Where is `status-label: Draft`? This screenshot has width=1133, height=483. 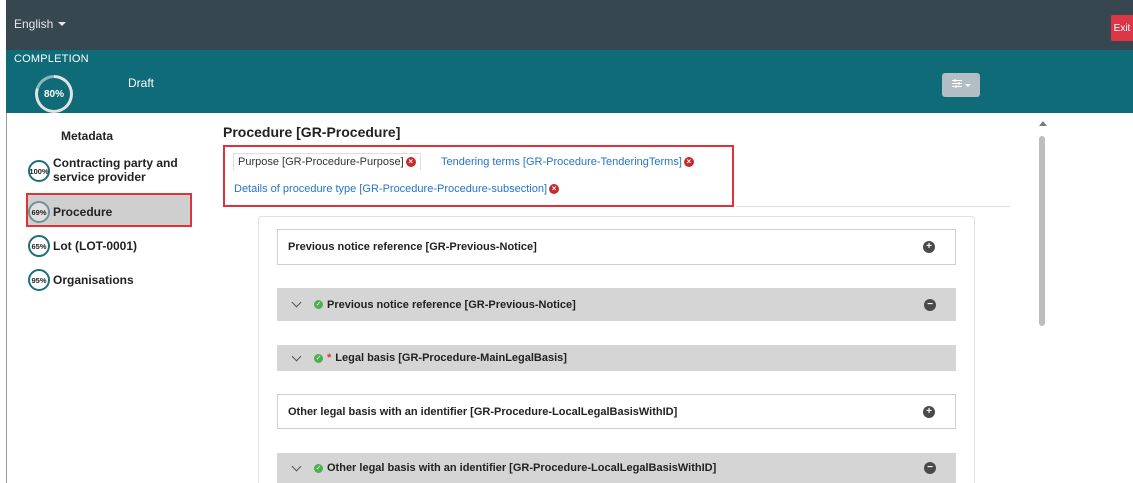
status-label: Draft is located at coordinates (141, 83).